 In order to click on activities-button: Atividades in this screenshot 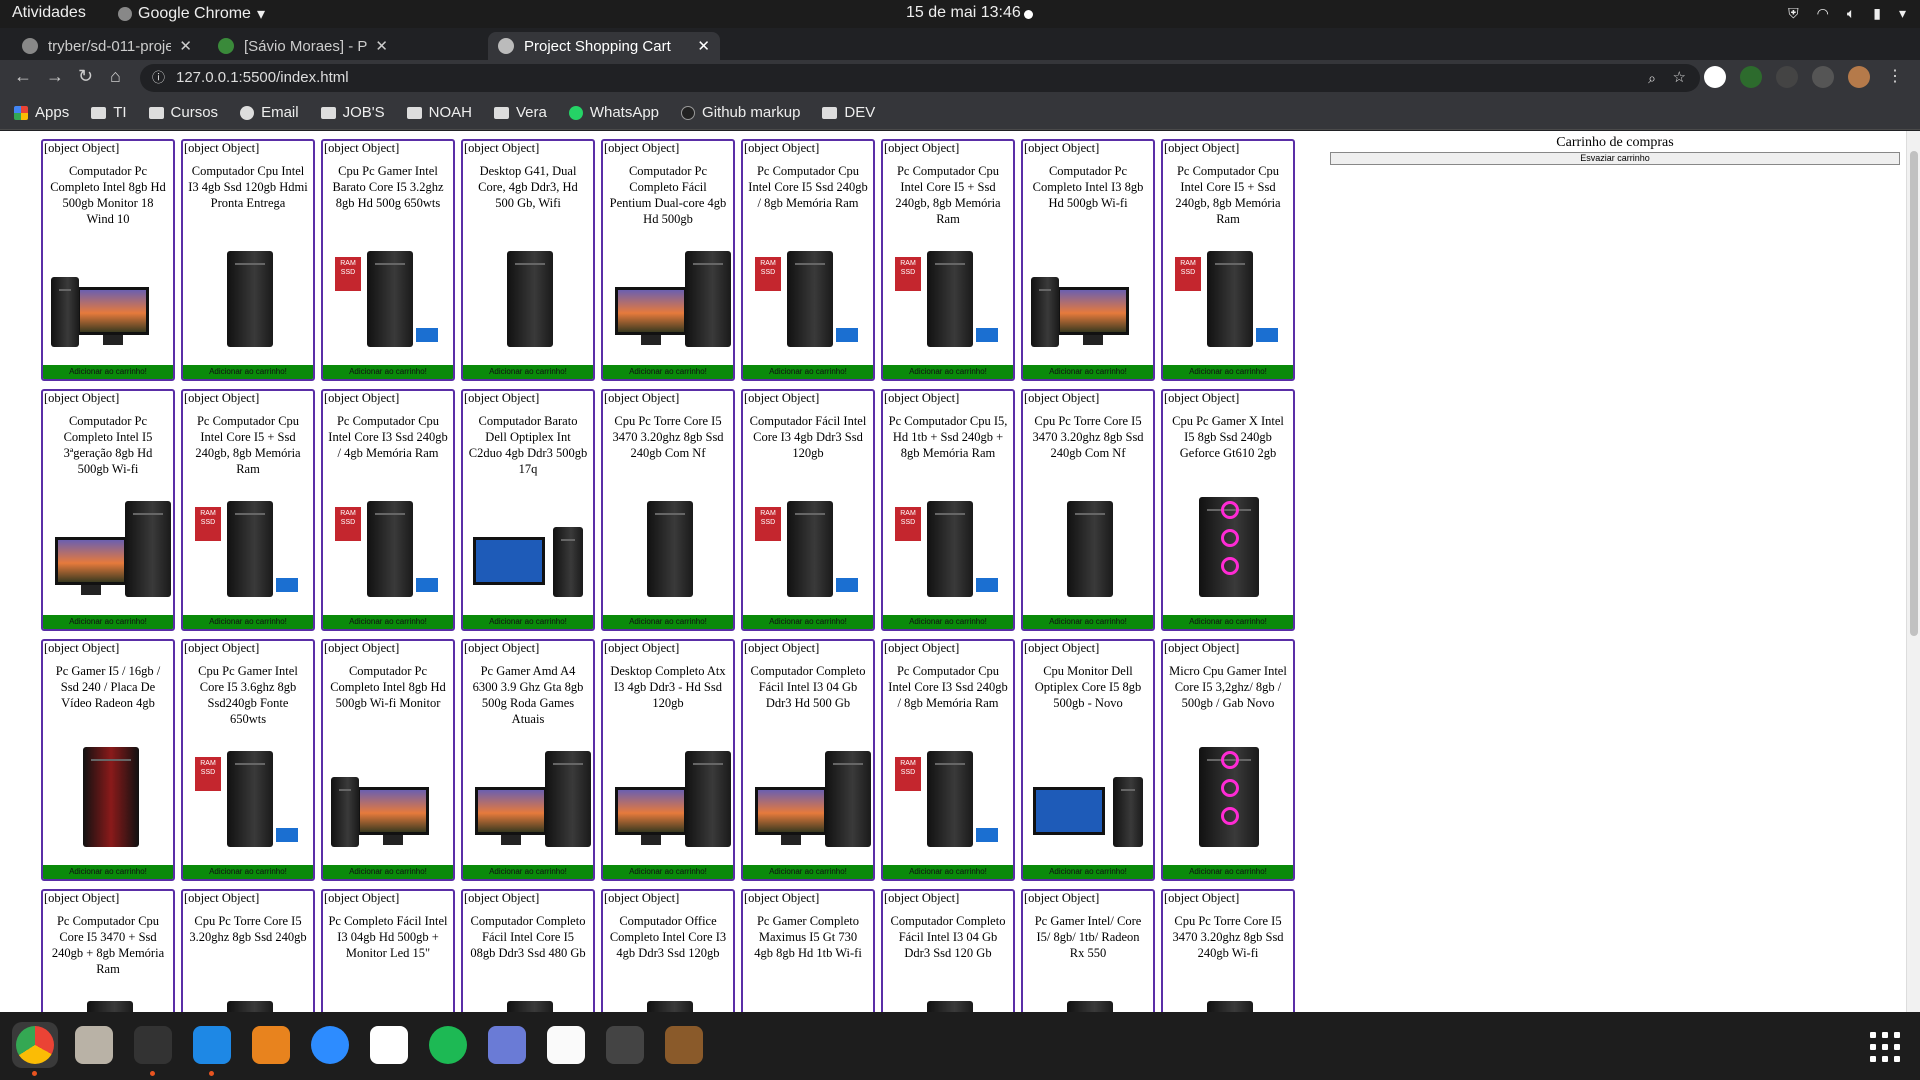, I will do `click(49, 13)`.